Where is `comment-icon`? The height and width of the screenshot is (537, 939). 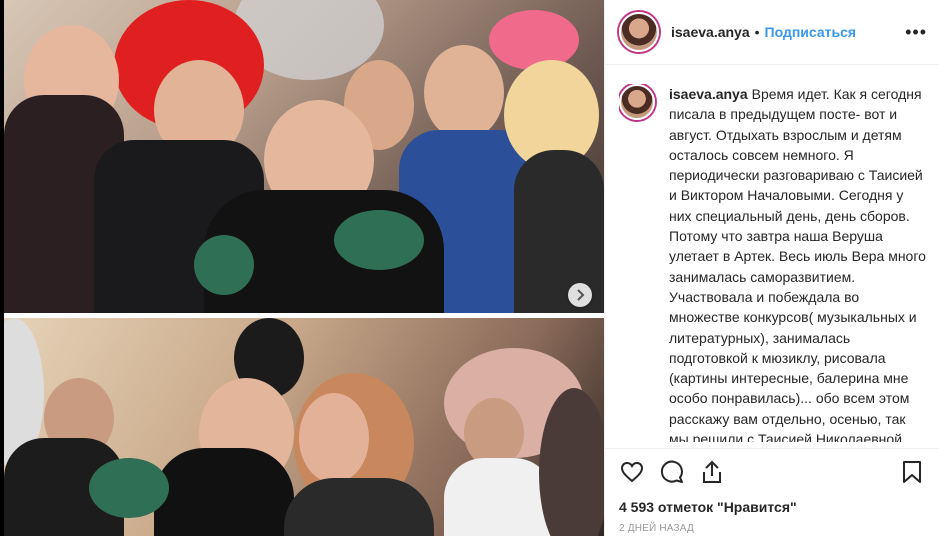 comment-icon is located at coordinates (671, 471).